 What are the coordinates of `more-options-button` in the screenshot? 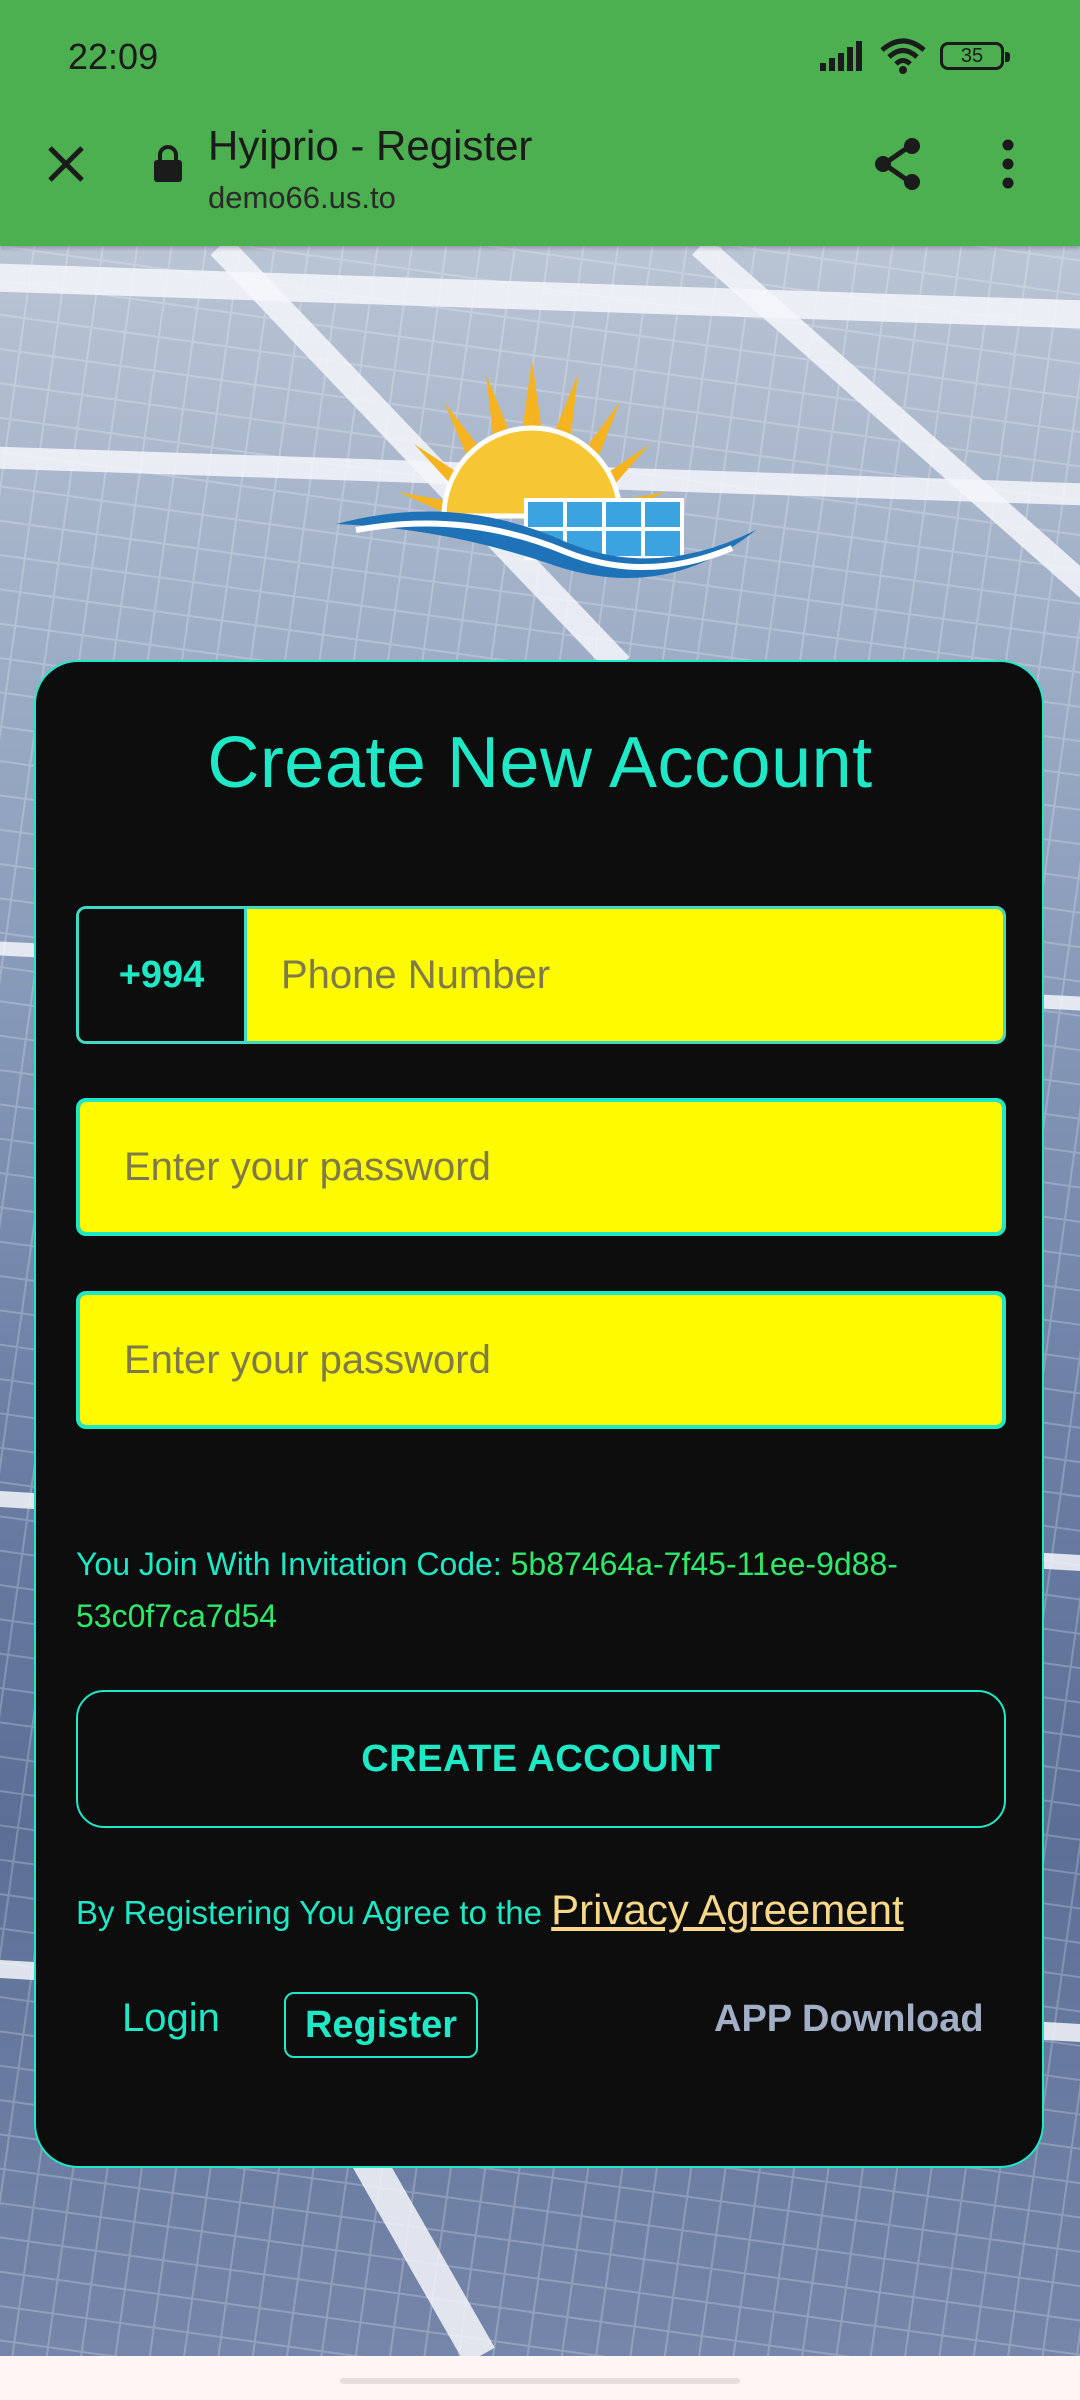 It's located at (1008, 164).